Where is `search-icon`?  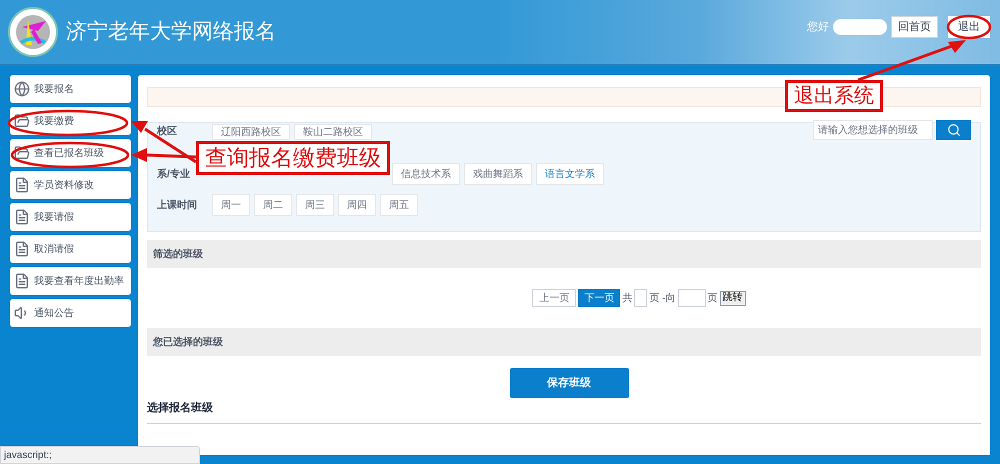
search-icon is located at coordinates (953, 130).